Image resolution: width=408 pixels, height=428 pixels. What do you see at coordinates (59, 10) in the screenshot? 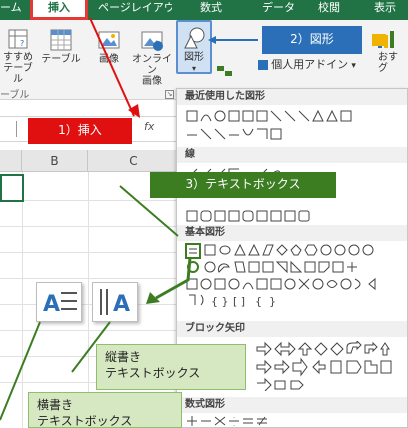
I see `tab-insert: 挿入` at bounding box center [59, 10].